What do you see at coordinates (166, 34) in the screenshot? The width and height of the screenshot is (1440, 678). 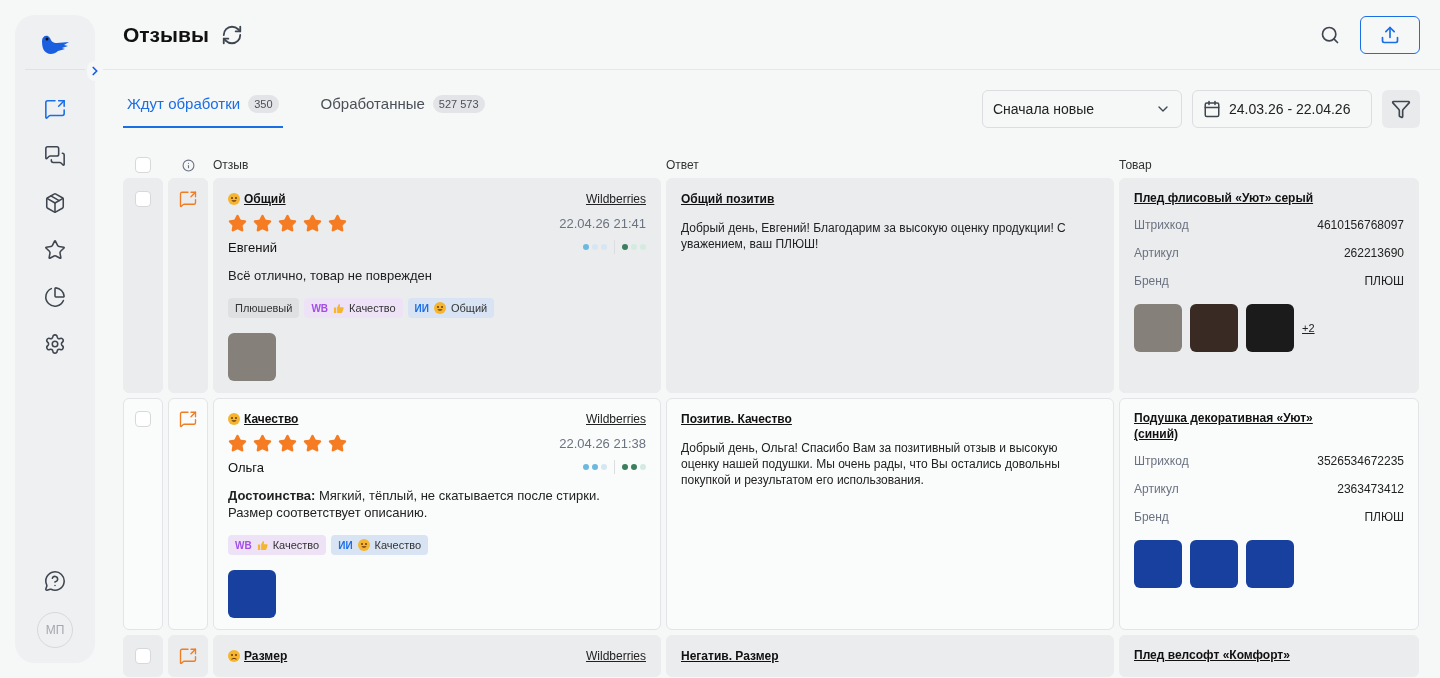 I see `page-title: Отзывы` at bounding box center [166, 34].